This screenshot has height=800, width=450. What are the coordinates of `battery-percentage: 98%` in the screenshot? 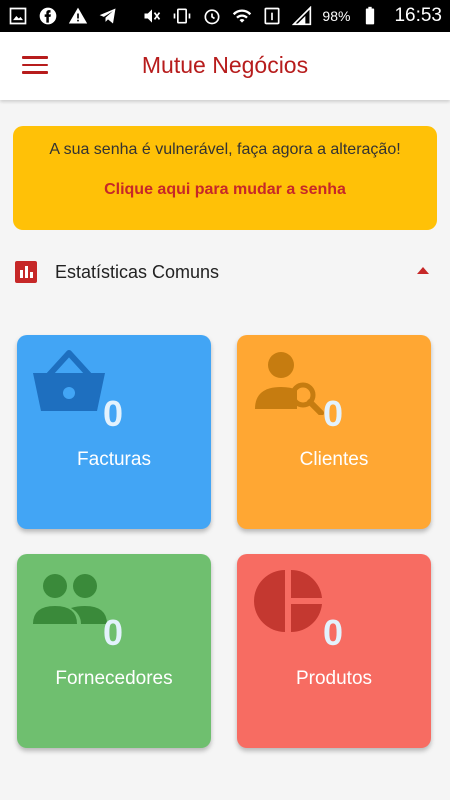 It's located at (336, 16).